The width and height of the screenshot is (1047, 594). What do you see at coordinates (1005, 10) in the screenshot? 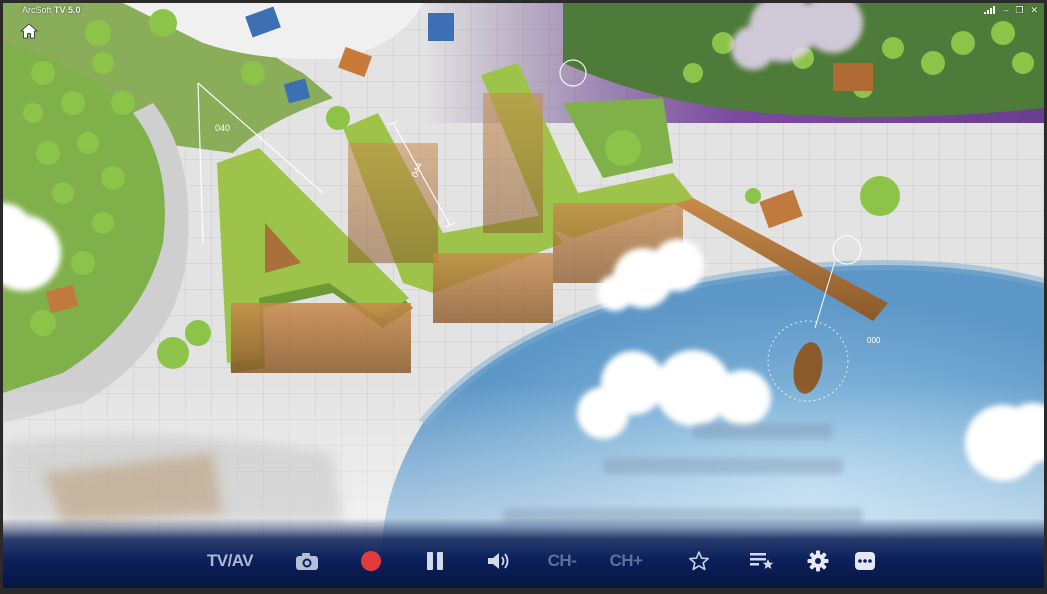
I see `minimize-icon: –` at bounding box center [1005, 10].